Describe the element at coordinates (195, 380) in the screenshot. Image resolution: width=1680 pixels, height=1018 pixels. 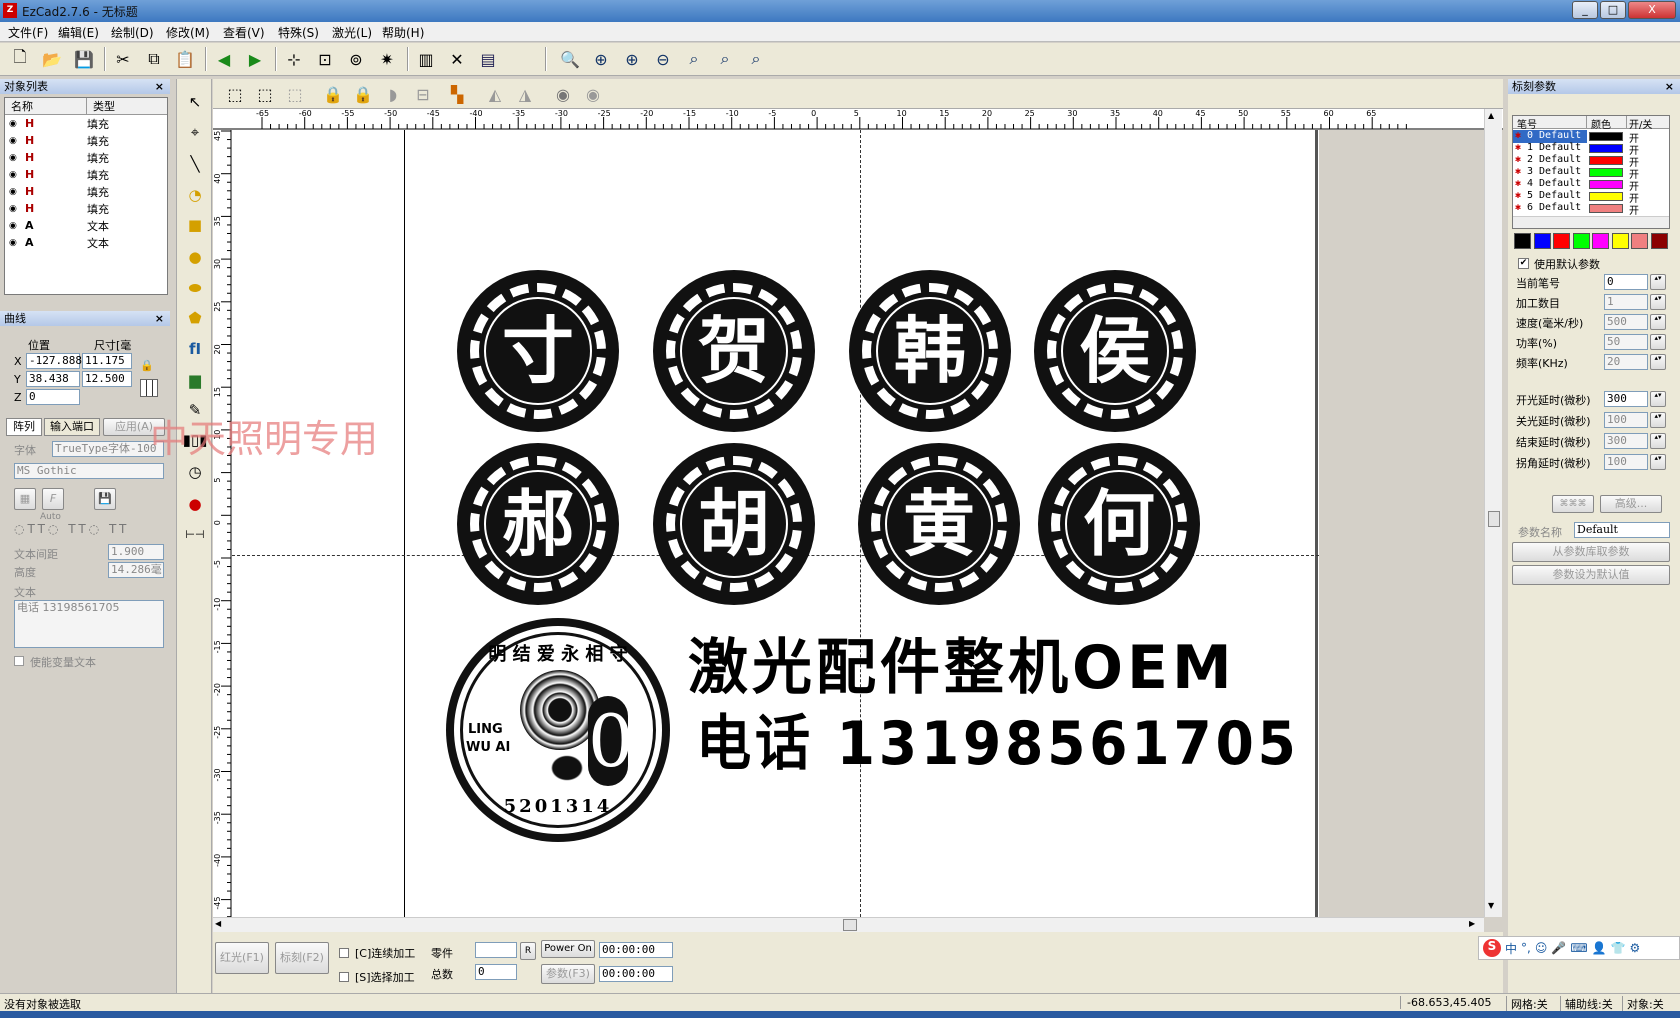
I see `bitmap-icon: ▆` at that location.